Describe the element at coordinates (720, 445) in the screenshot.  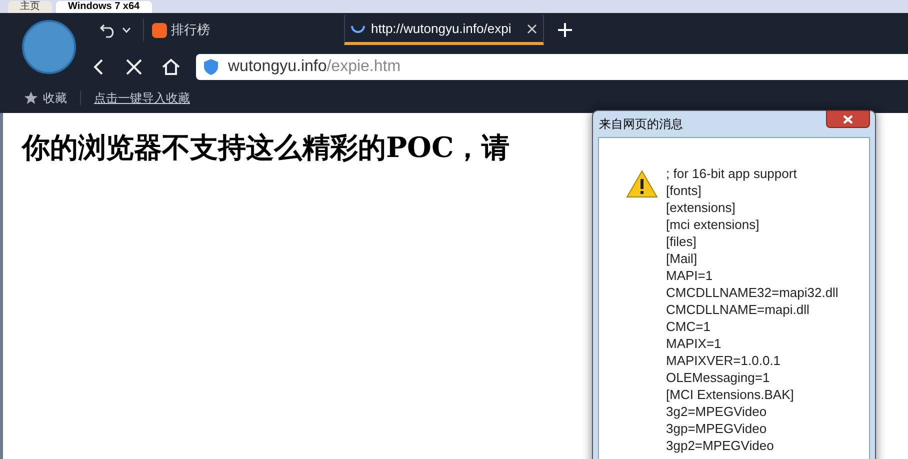
I see `message-line: 3gp2=MPEGVideo` at that location.